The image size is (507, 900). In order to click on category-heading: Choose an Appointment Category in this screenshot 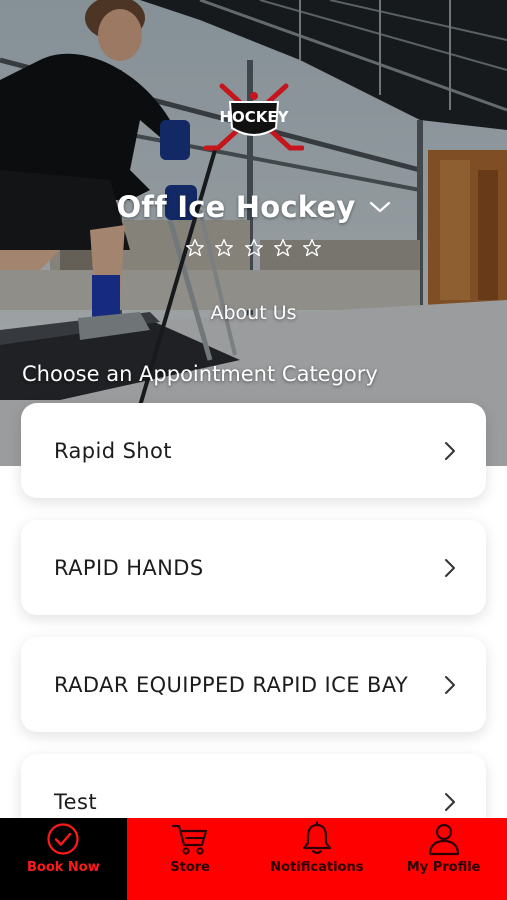, I will do `click(200, 374)`.